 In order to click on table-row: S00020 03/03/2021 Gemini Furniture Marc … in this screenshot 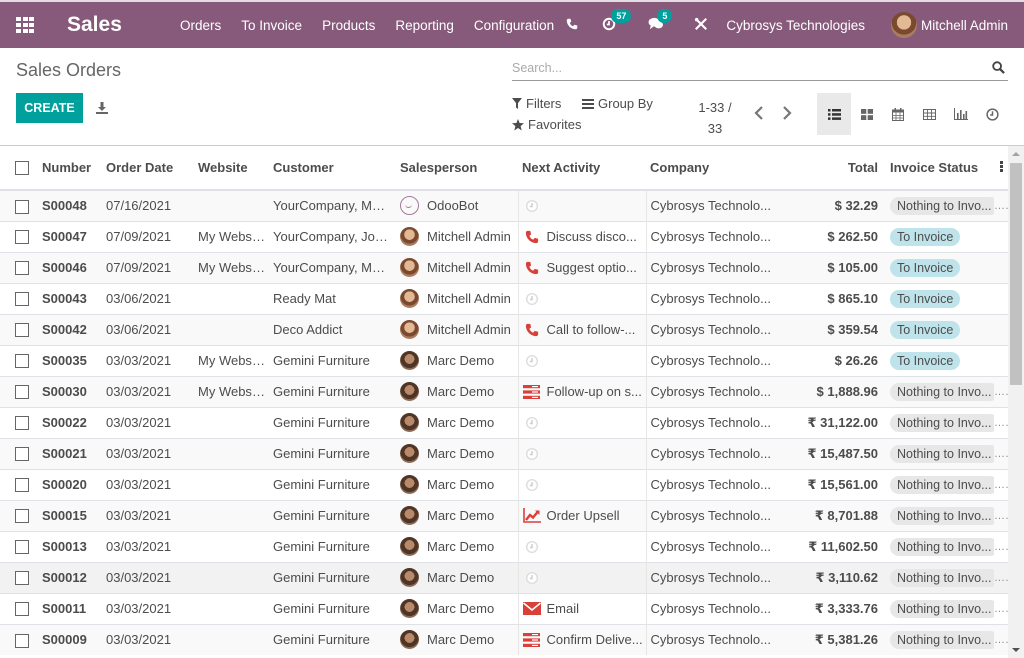, I will do `click(504, 484)`.